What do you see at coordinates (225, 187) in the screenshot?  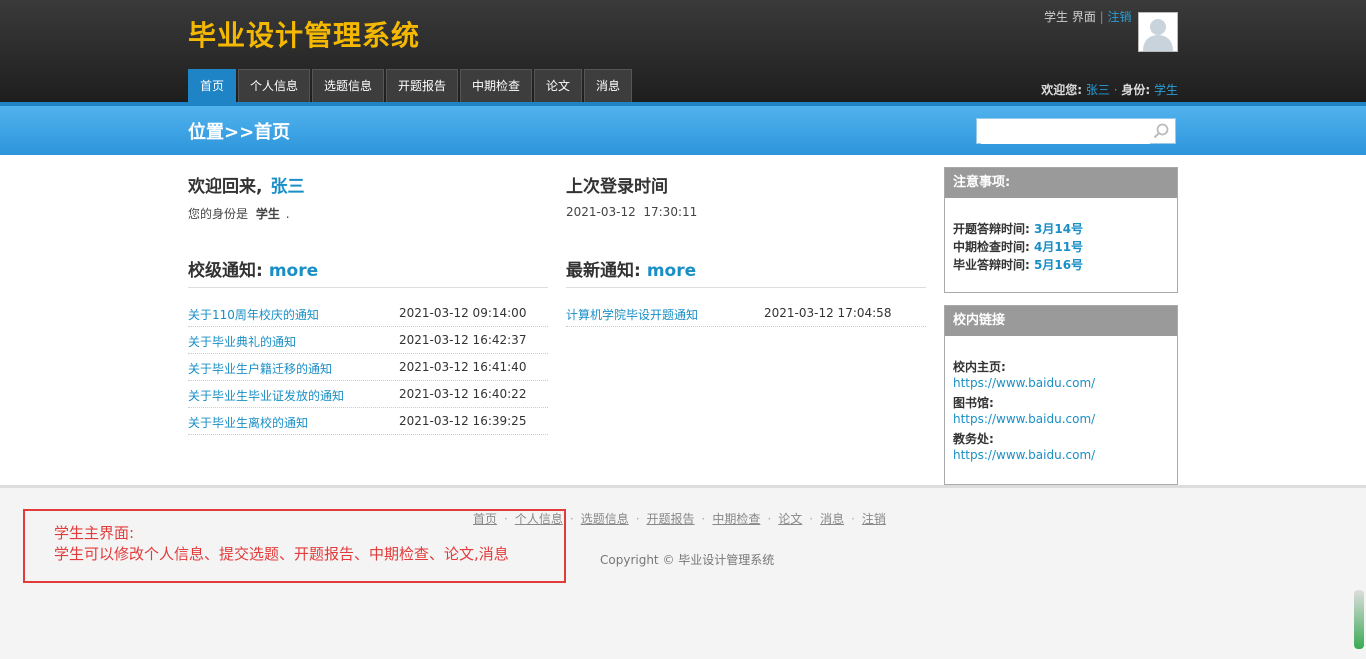 I see `welcome-heading-text: 欢迎回来,` at bounding box center [225, 187].